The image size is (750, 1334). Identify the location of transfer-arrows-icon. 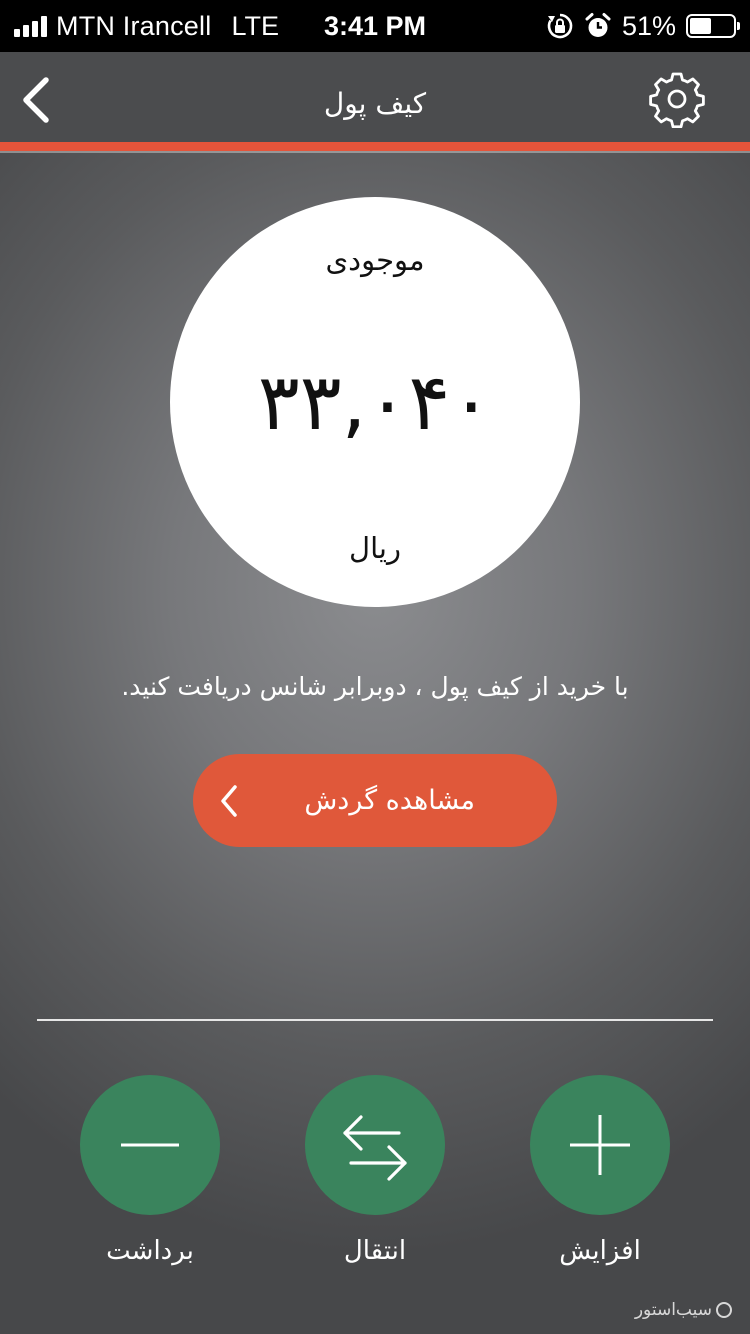
(375, 1148).